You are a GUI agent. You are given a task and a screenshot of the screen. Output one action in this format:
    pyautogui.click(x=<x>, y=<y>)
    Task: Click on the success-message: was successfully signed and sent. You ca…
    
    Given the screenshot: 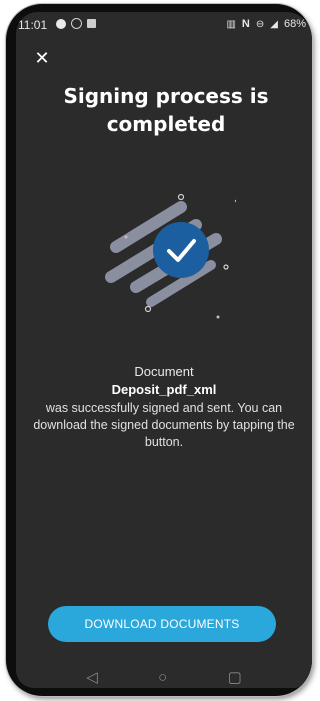 What is the action you would take?
    pyautogui.click(x=164, y=425)
    